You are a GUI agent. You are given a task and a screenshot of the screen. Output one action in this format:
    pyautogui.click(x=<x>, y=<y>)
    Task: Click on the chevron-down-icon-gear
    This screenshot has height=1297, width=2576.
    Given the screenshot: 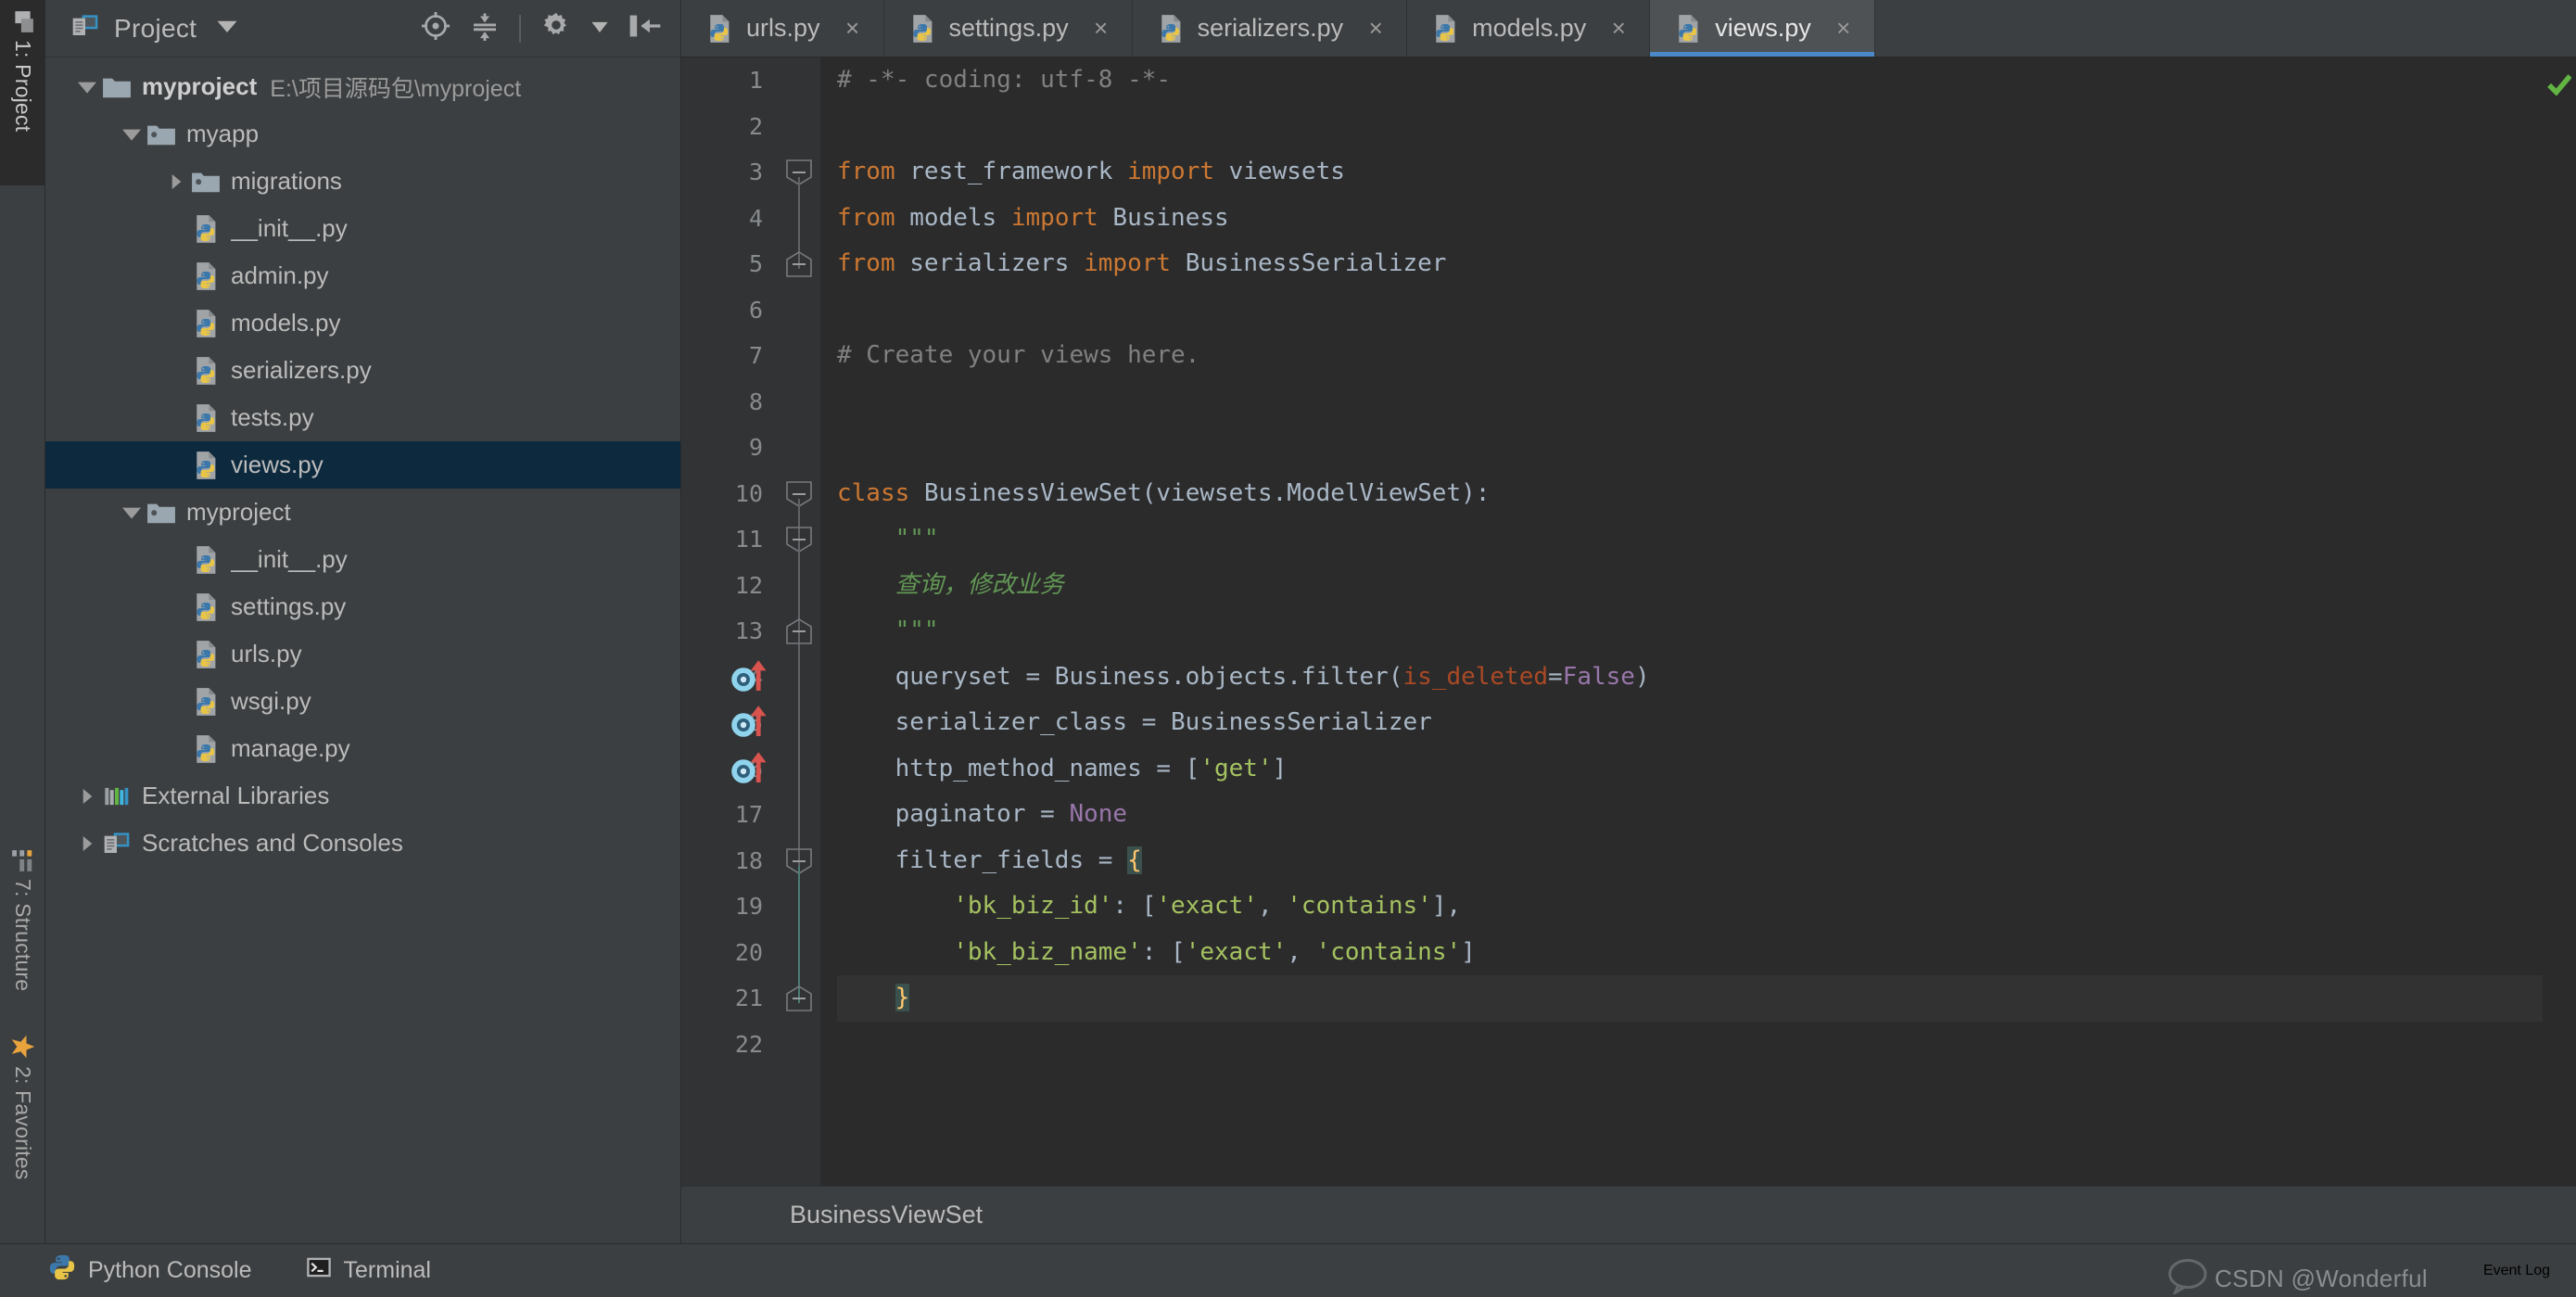 What is the action you would take?
    pyautogui.click(x=599, y=29)
    